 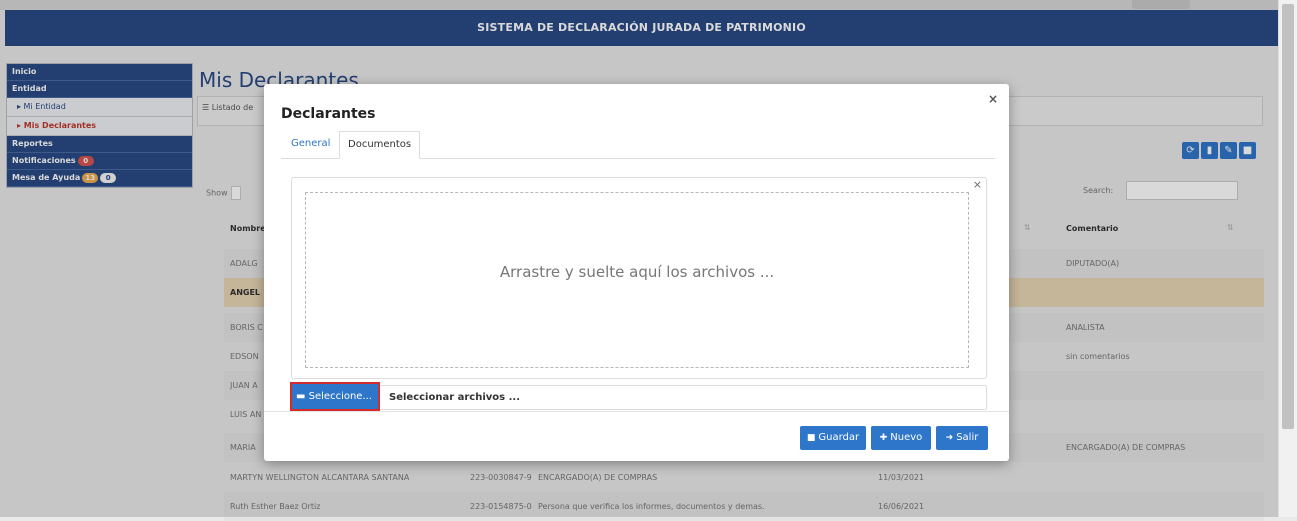 I want to click on tab-documentos: Documentos, so click(x=380, y=145).